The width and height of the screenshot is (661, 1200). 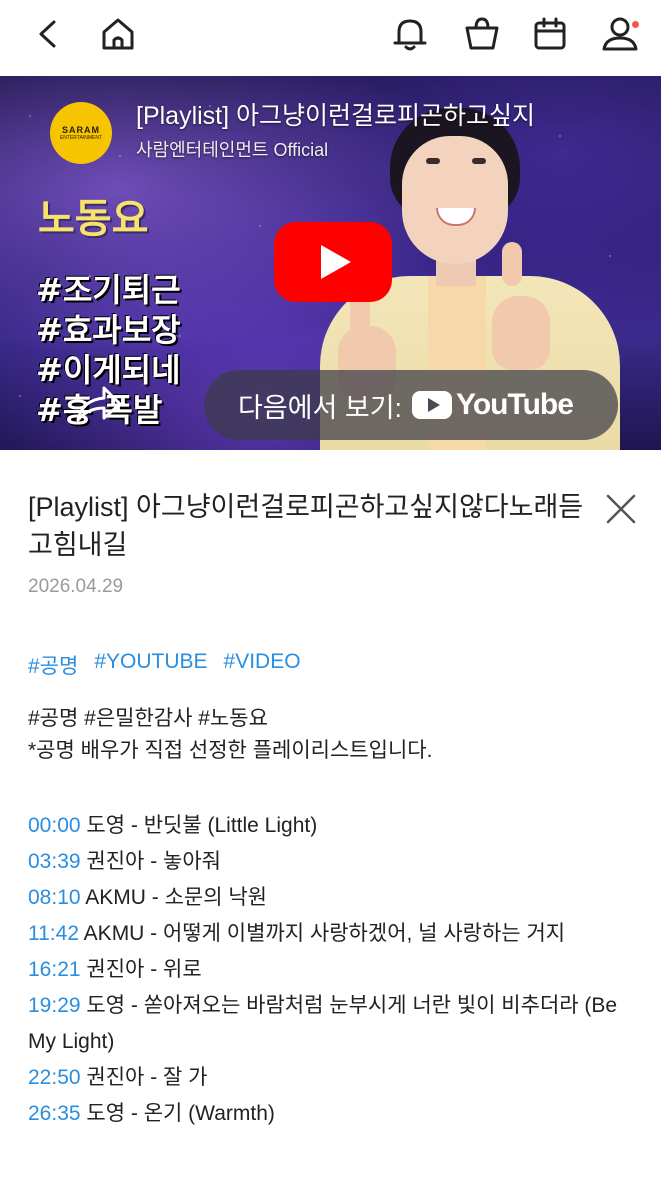 What do you see at coordinates (144, 1077) in the screenshot?
I see `track-title: 권진아 - 잘 가` at bounding box center [144, 1077].